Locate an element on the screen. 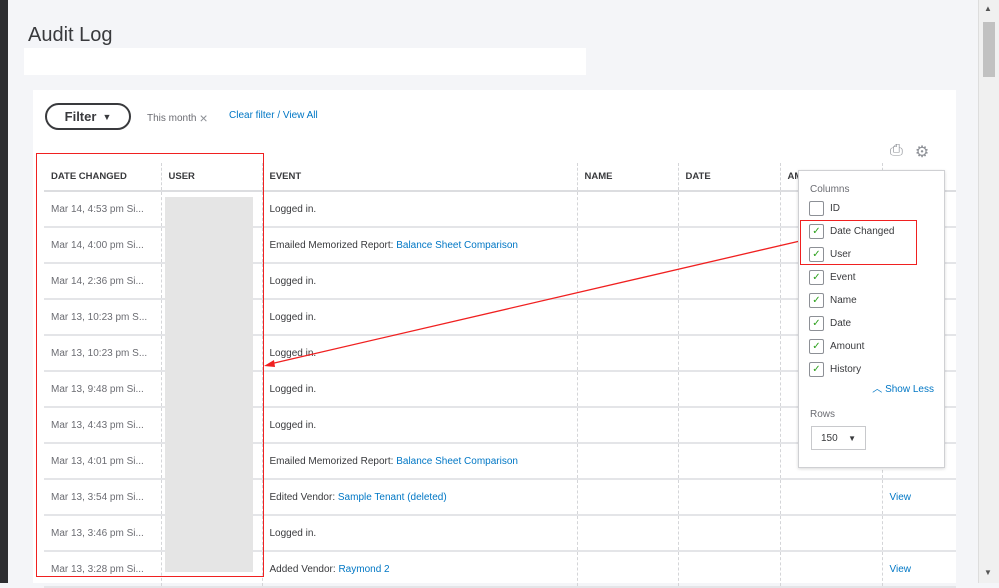 This screenshot has width=999, height=588. option-label: Name is located at coordinates (843, 300).